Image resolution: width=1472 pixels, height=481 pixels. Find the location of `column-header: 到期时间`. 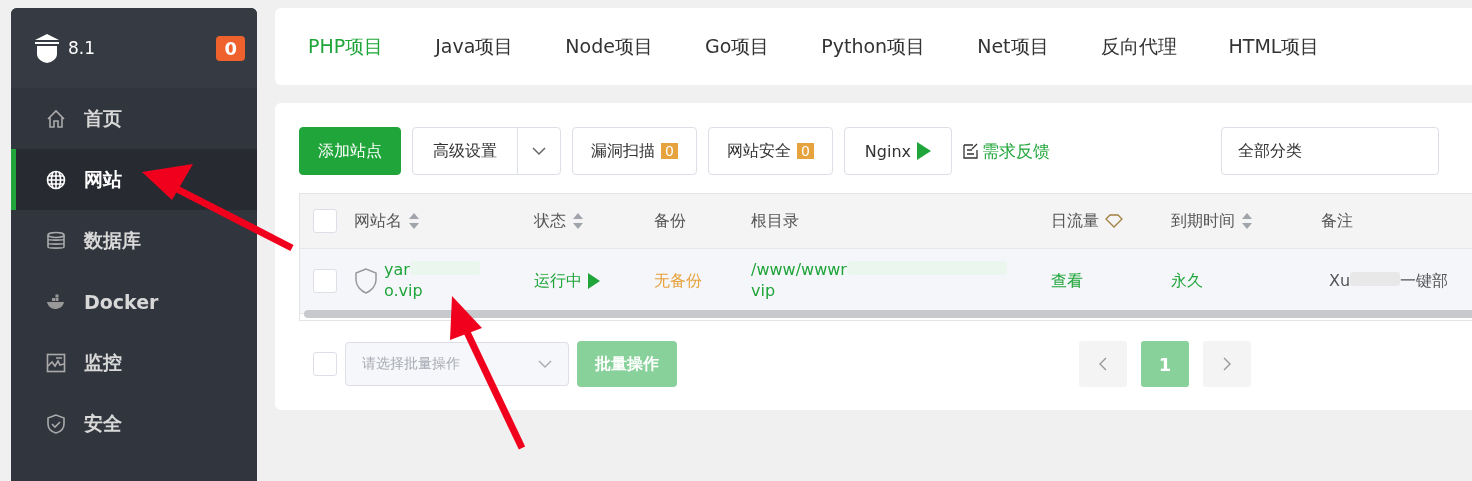

column-header: 到期时间 is located at coordinates (1203, 221).